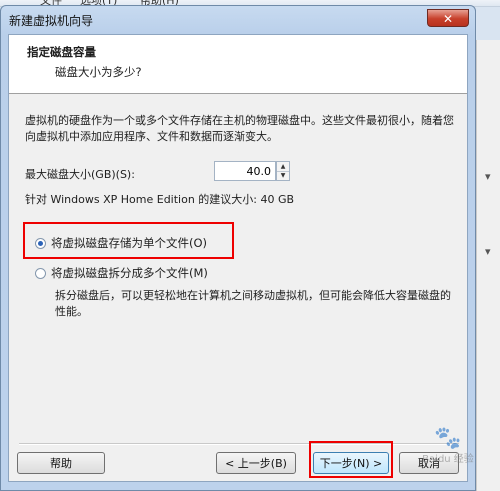 The width and height of the screenshot is (500, 491). I want to click on disk-size-input, so click(245, 171).